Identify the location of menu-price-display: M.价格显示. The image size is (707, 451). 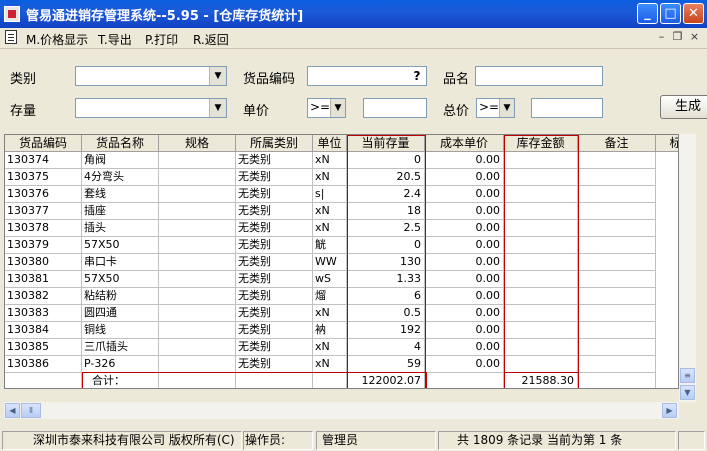
(57, 39).